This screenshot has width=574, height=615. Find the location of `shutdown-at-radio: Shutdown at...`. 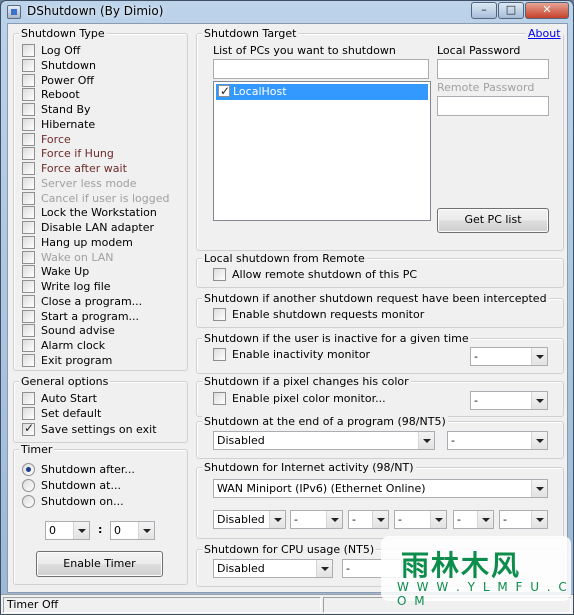

shutdown-at-radio: Shutdown at... is located at coordinates (71, 486).